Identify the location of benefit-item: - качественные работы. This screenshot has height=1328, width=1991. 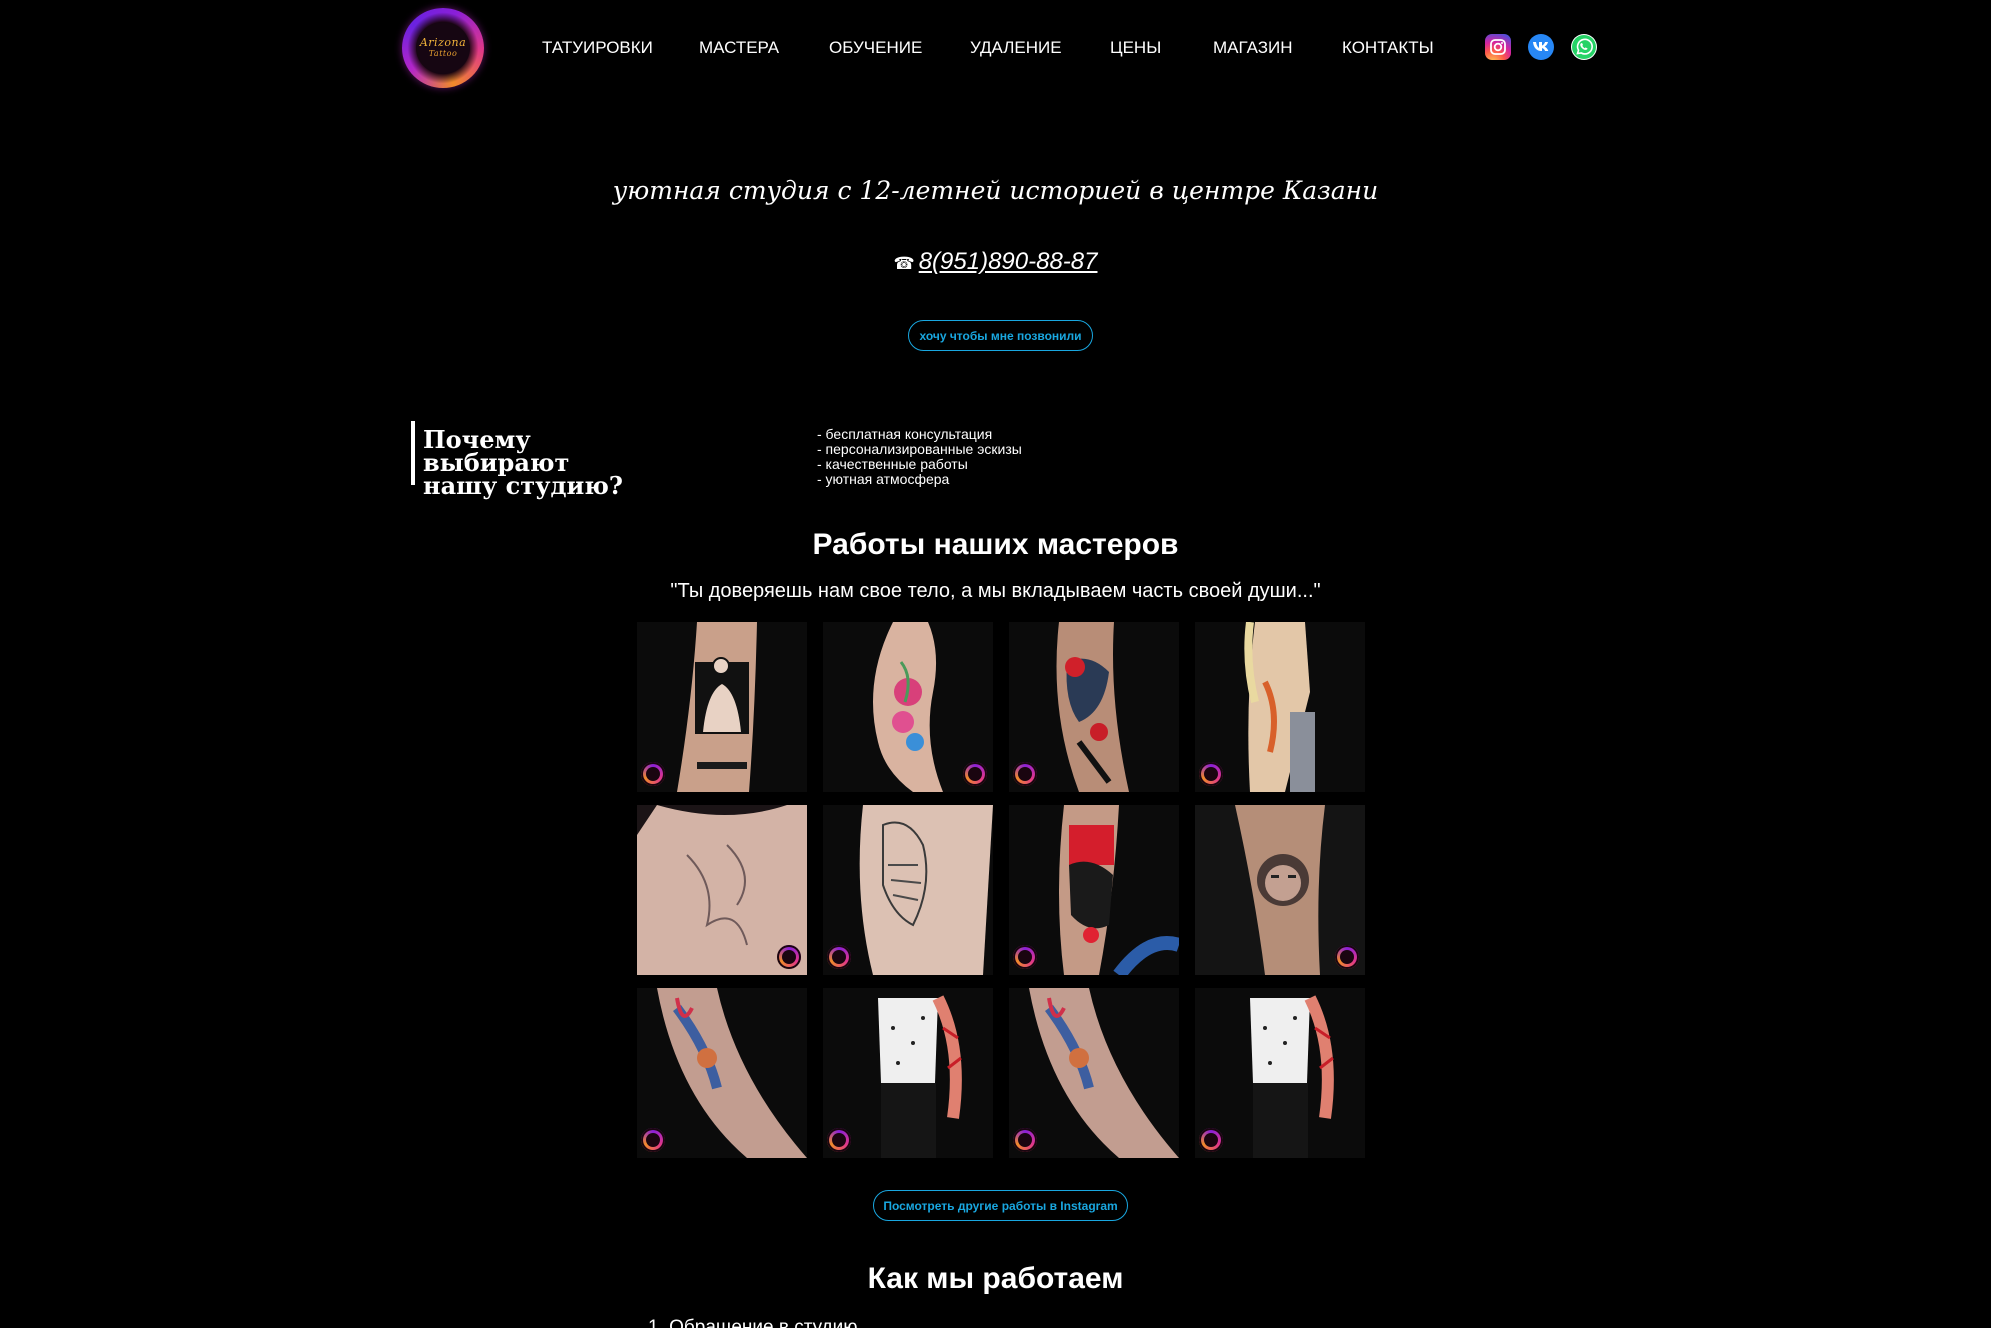
(892, 464).